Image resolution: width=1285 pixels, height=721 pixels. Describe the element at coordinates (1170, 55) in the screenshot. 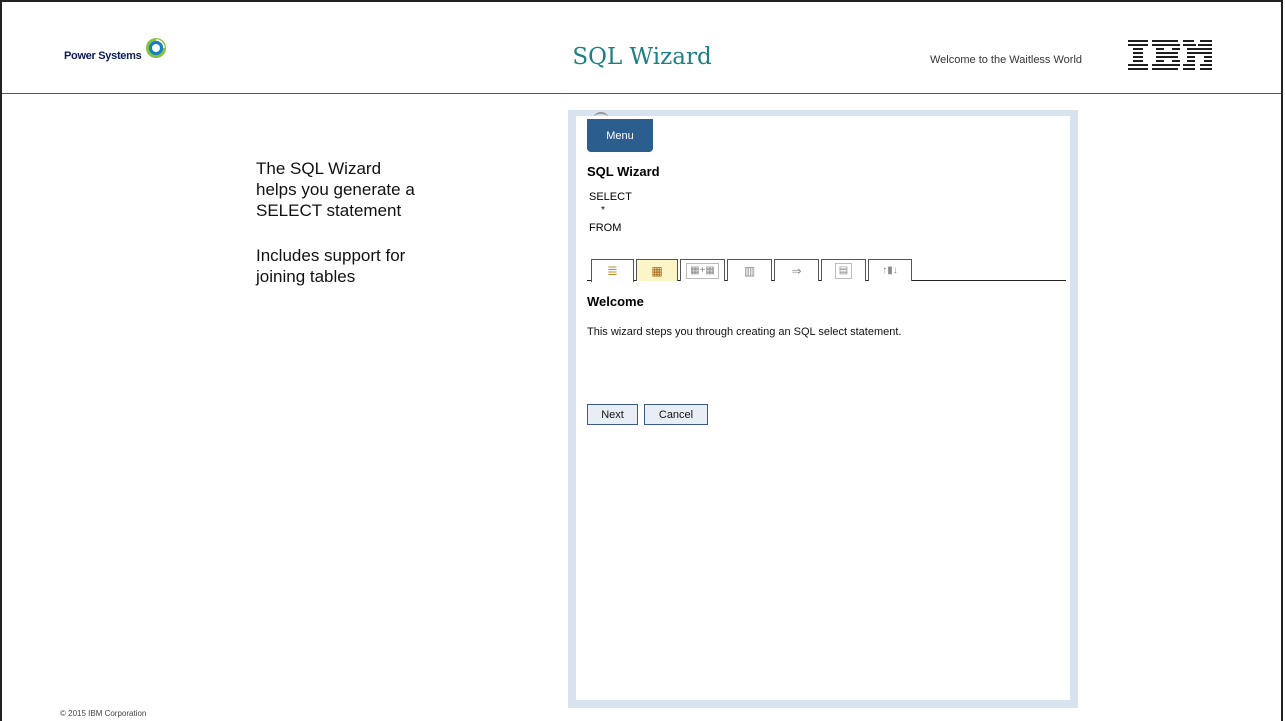

I see `ibm-logo-icon` at that location.